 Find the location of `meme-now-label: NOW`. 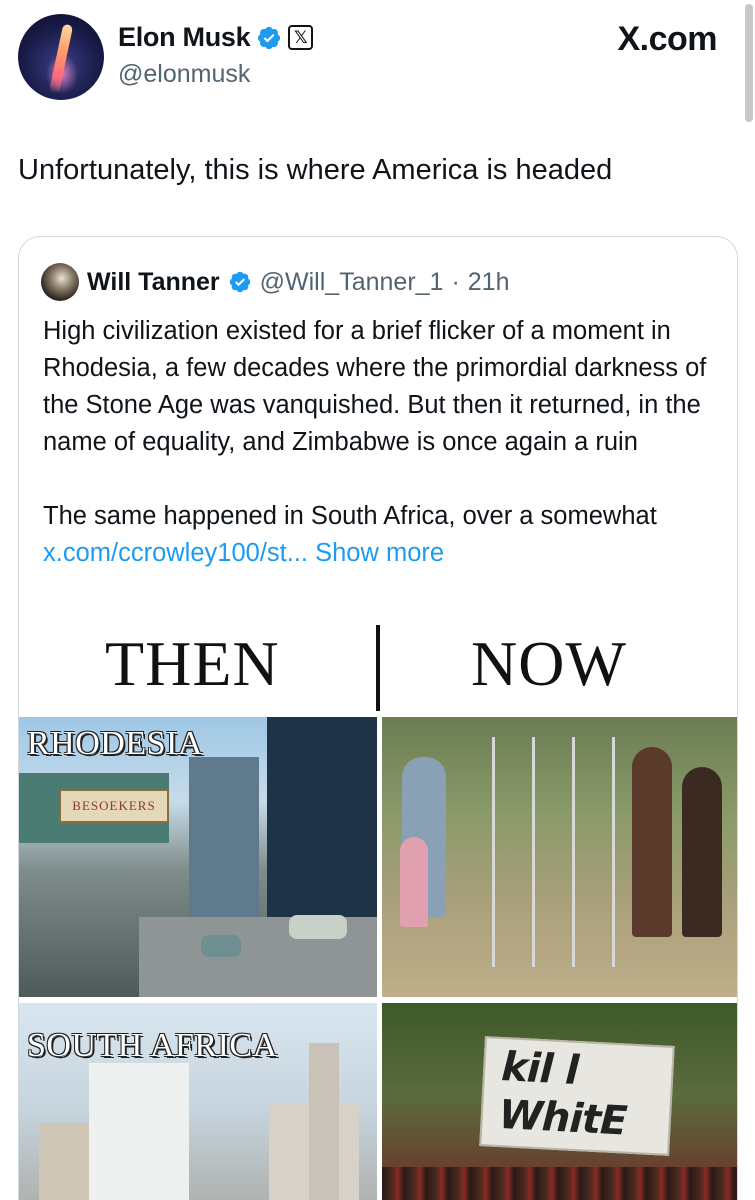

meme-now-label: NOW is located at coordinates (549, 663).